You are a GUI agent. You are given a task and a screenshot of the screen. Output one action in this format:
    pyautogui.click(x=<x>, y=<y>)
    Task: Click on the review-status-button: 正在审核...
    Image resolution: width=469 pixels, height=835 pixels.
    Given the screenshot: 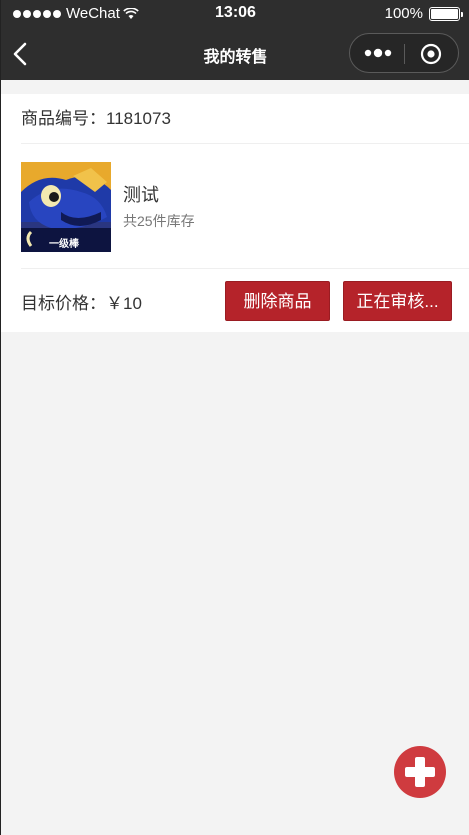 What is the action you would take?
    pyautogui.click(x=397, y=301)
    